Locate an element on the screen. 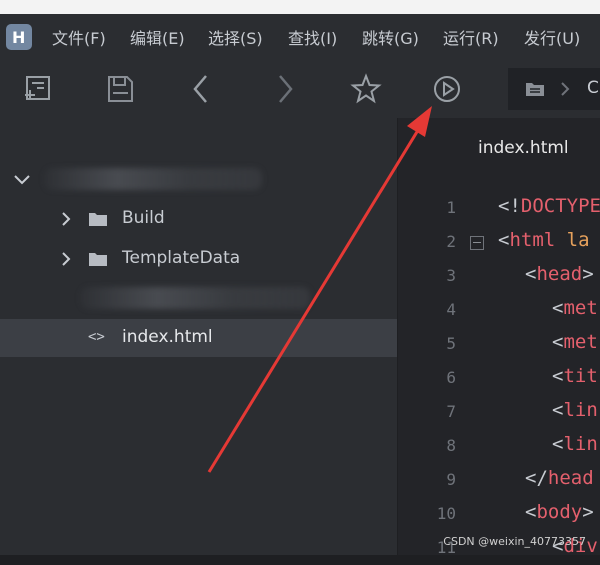 The height and width of the screenshot is (565, 600). forward-button is located at coordinates (284, 89).